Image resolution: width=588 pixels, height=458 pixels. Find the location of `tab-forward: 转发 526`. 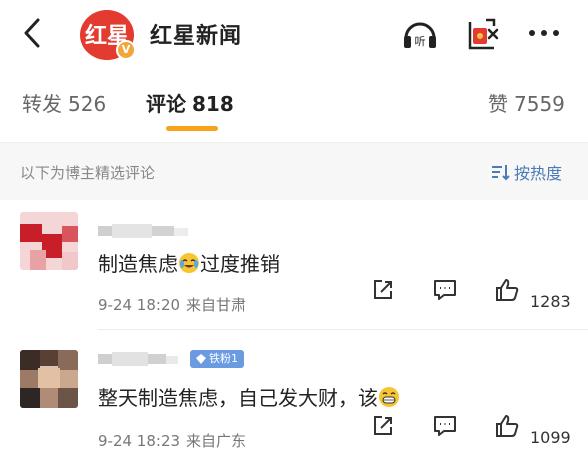

tab-forward: 转发 526 is located at coordinates (64, 102).